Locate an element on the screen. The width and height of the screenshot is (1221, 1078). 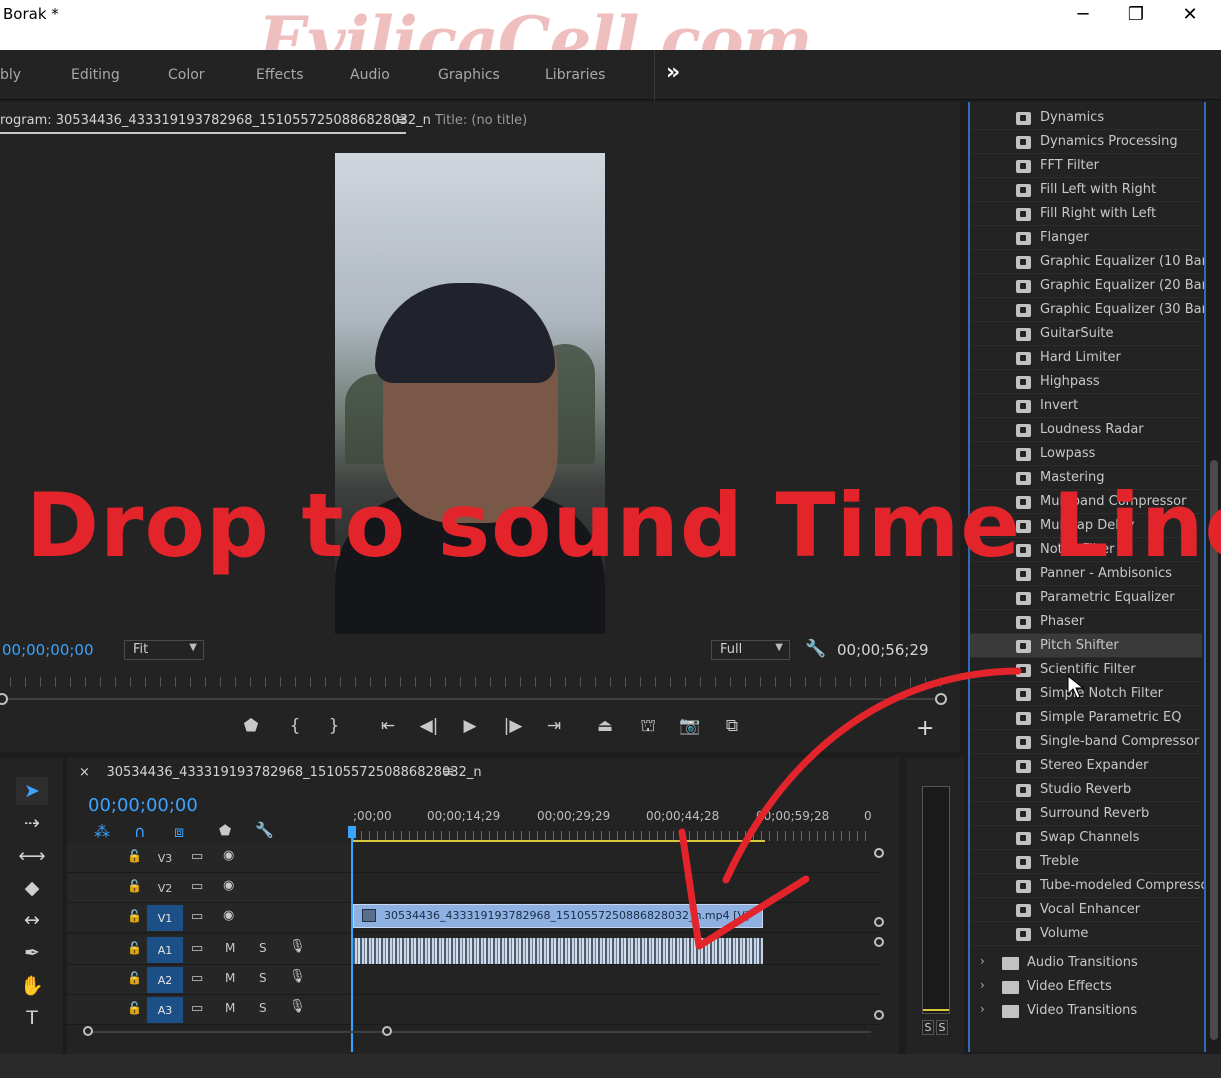
annotation-arrow is located at coordinates (881, 808).